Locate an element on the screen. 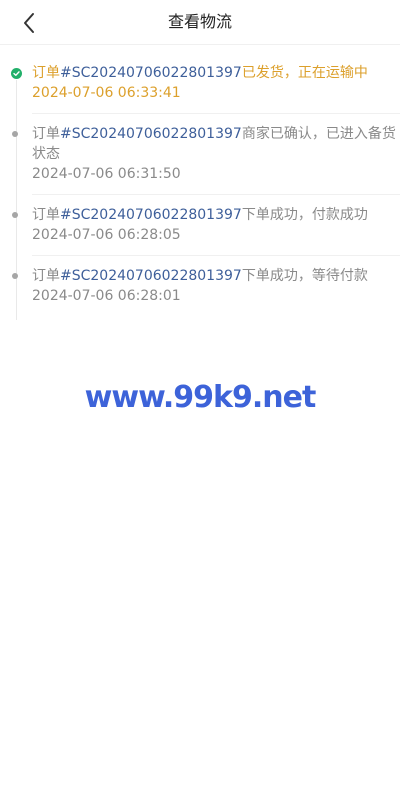 The image size is (400, 800). timestamp: 2024-07-06 06:33:41 is located at coordinates (106, 93).